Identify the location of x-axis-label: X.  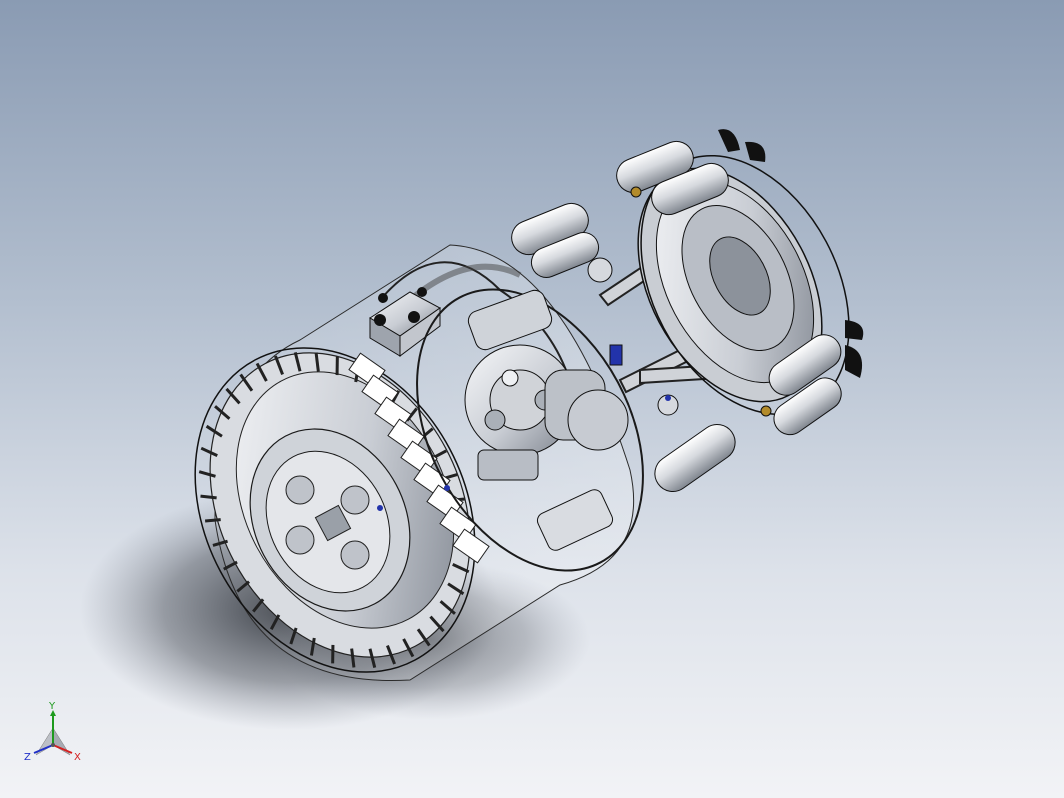
(77, 757).